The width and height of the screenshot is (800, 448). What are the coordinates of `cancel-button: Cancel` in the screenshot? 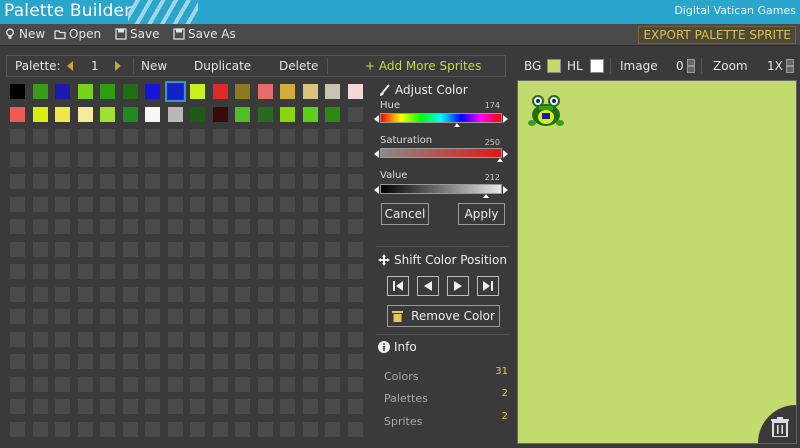 It's located at (405, 214).